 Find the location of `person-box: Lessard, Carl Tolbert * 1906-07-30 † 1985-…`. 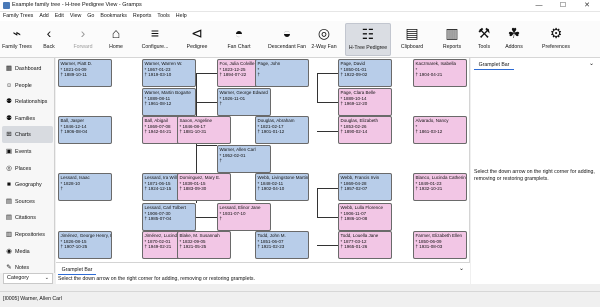

person-box: Lessard, Carl Tolbert * 1906-07-30 † 1985-… is located at coordinates (169, 217).